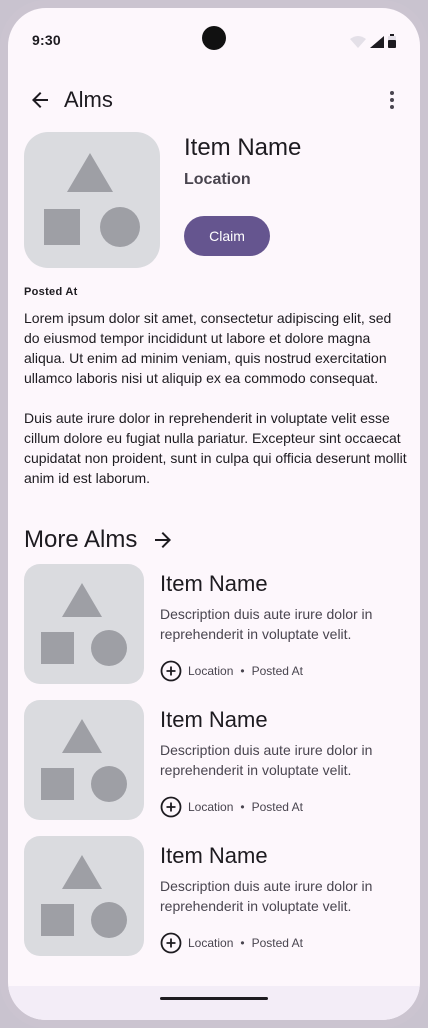 This screenshot has height=1028, width=428. What do you see at coordinates (227, 236) in the screenshot?
I see `claim-button: Claim` at bounding box center [227, 236].